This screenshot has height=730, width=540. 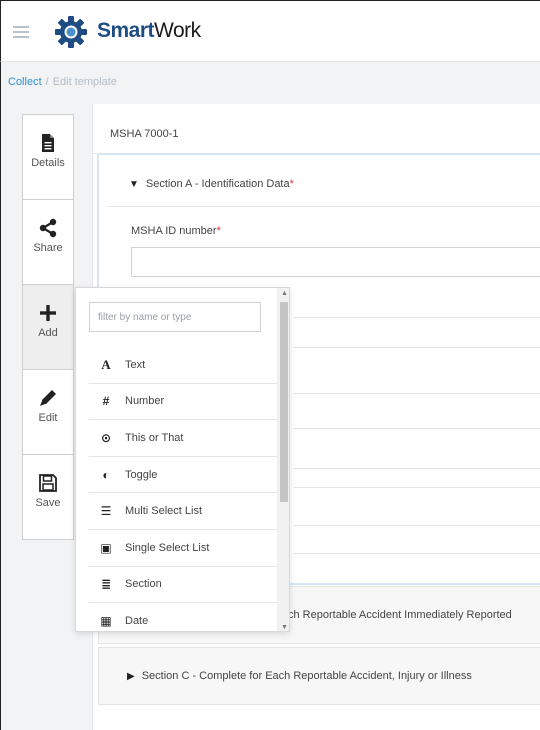 I want to click on msha-id-label: MSHA ID number*, so click(x=176, y=231).